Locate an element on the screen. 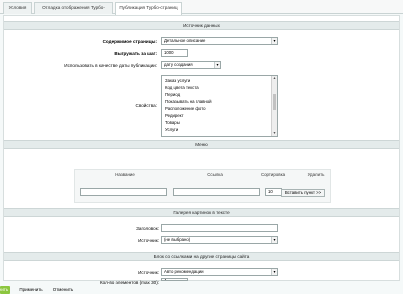 The image size is (403, 294). menu-name-input is located at coordinates (123, 192).